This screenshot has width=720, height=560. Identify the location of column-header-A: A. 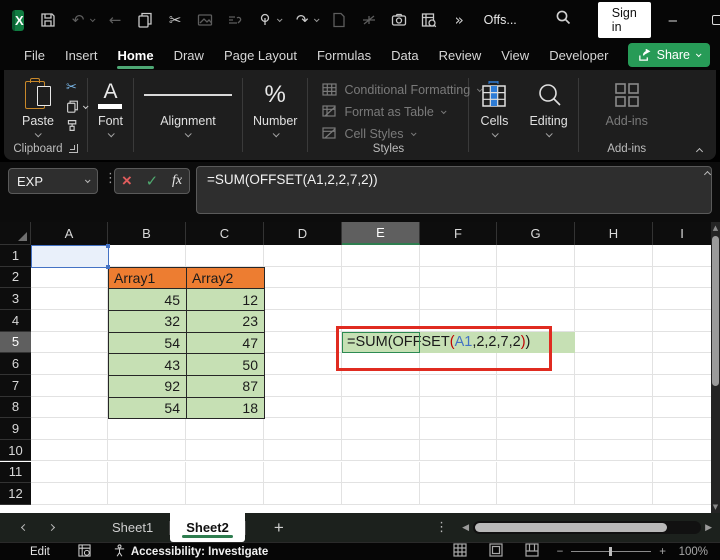
(69, 233).